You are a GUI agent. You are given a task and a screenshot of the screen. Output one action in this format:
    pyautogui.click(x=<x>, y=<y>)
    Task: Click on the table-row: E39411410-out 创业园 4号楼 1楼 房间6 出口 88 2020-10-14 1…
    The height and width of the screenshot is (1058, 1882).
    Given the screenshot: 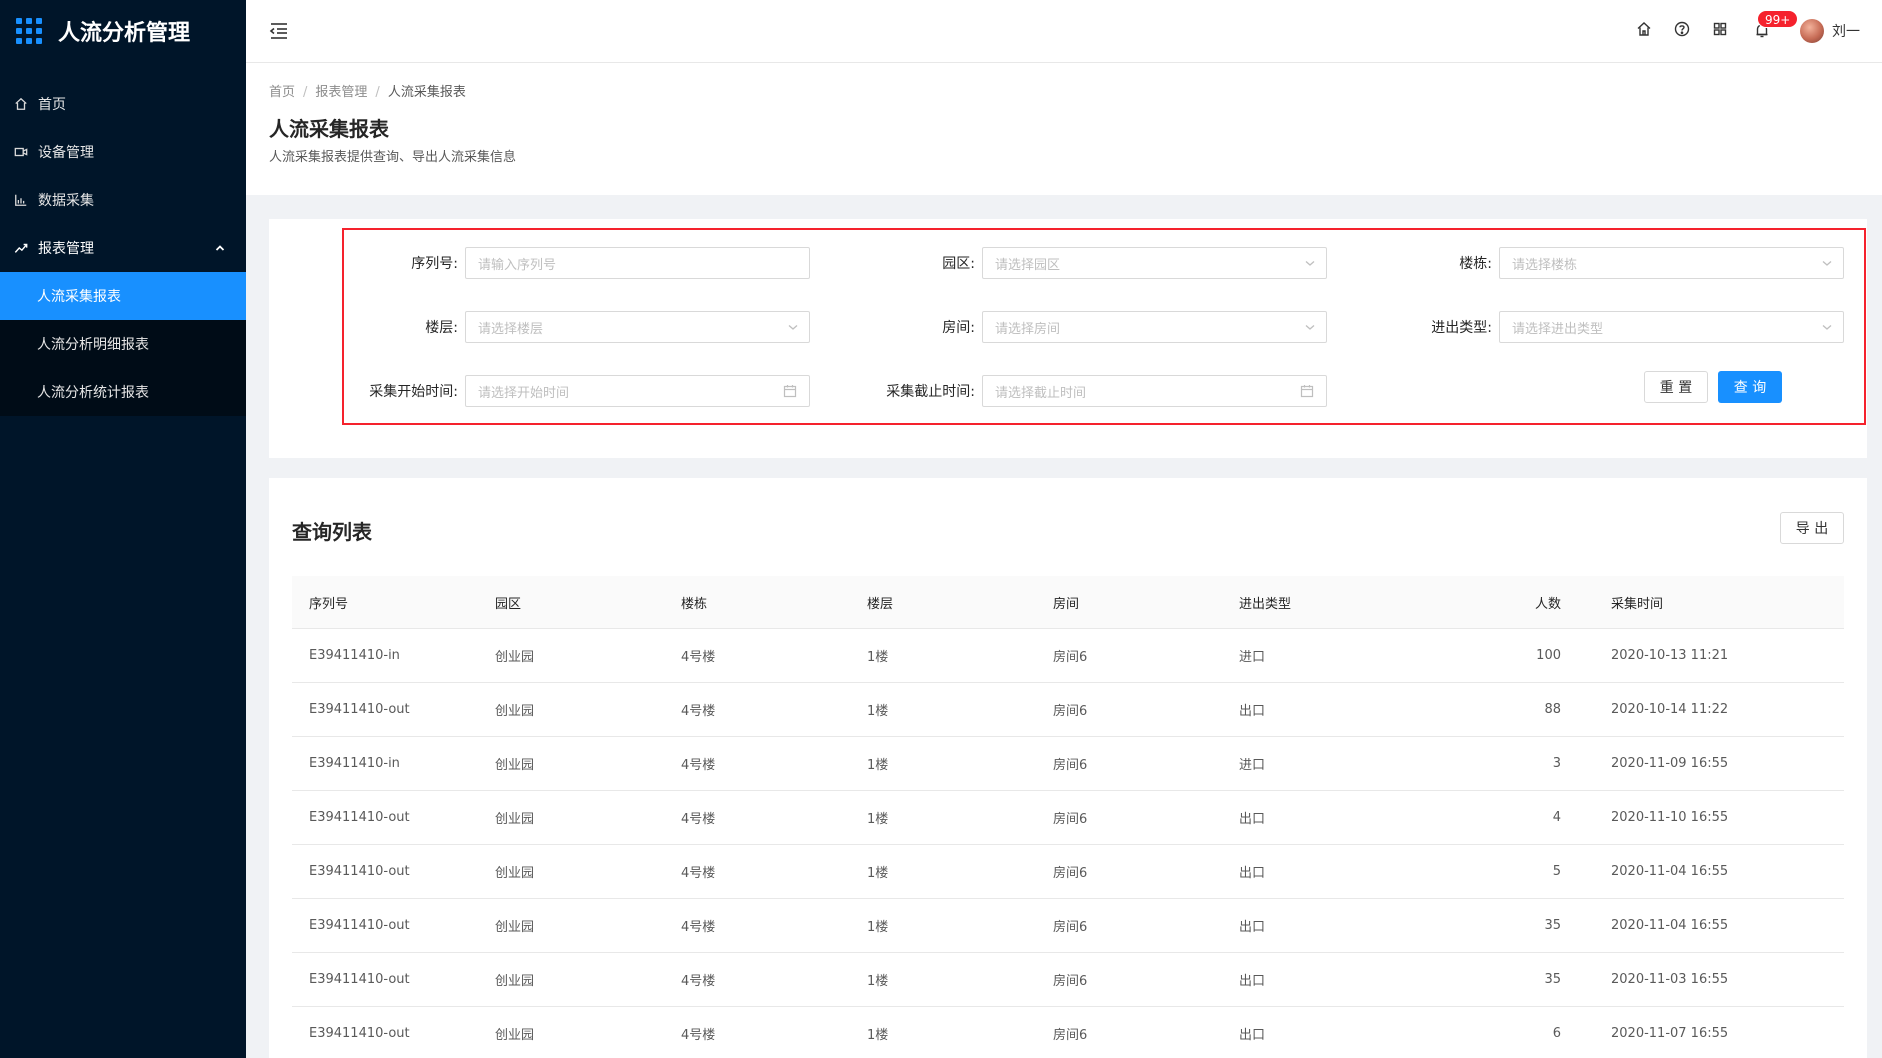 What is the action you would take?
    pyautogui.click(x=1068, y=710)
    